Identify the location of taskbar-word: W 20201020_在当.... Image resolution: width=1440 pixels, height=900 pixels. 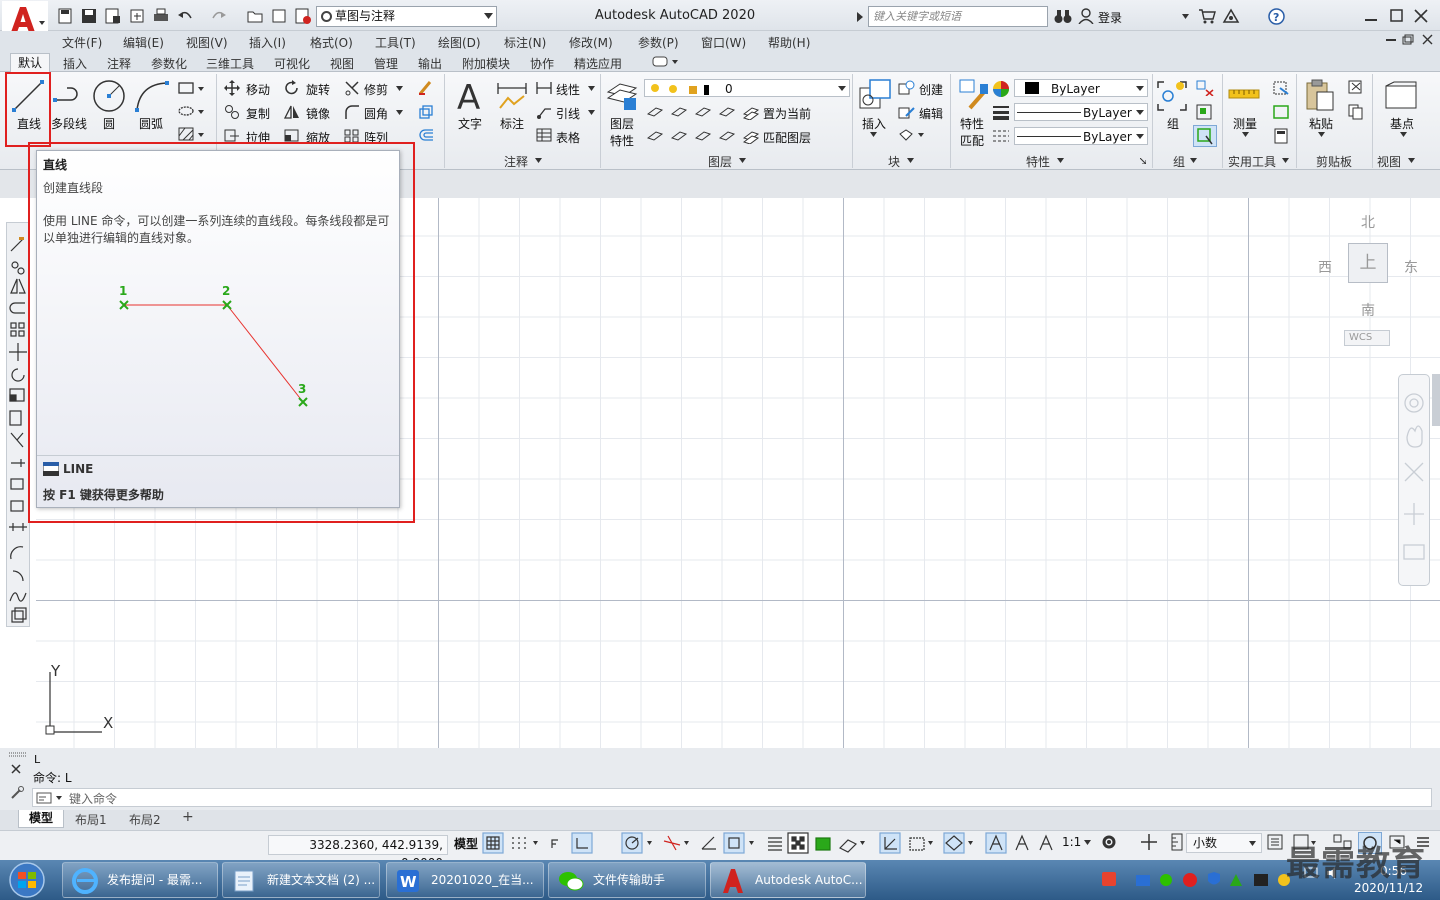
(465, 880).